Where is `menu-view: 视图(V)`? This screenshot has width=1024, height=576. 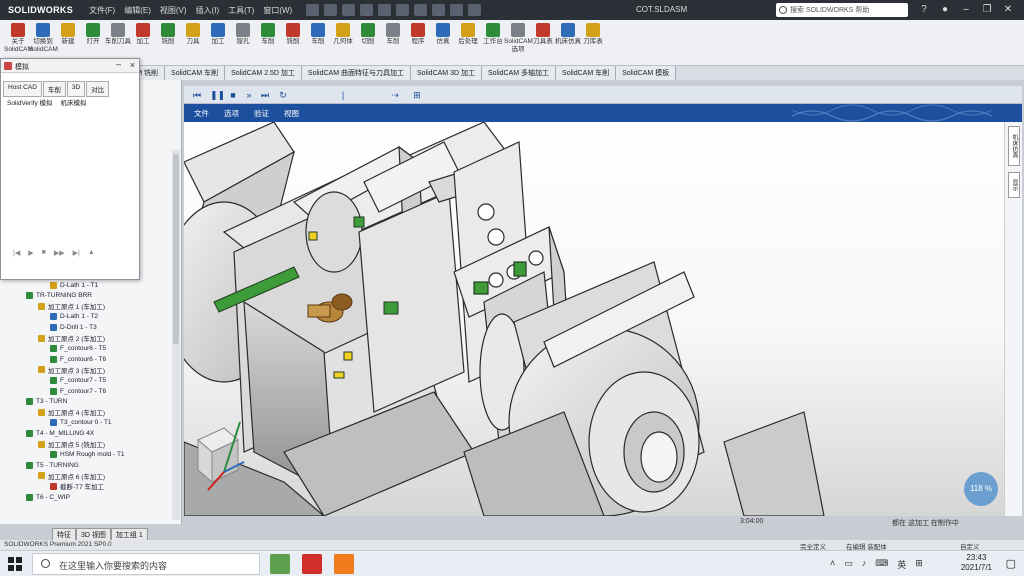
menu-view: 视图(V) is located at coordinates (173, 10).